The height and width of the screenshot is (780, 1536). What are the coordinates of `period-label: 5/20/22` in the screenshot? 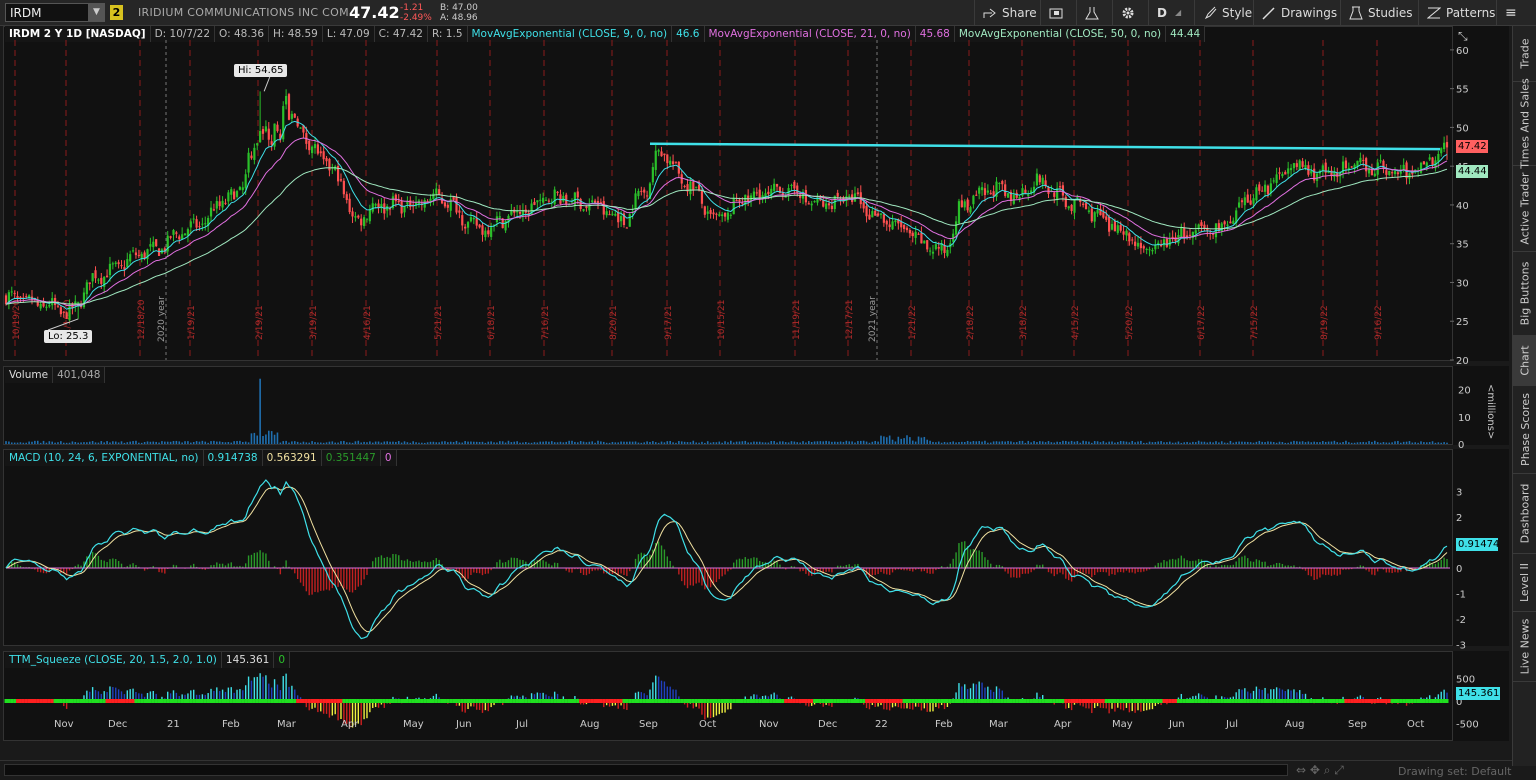 It's located at (1130, 322).